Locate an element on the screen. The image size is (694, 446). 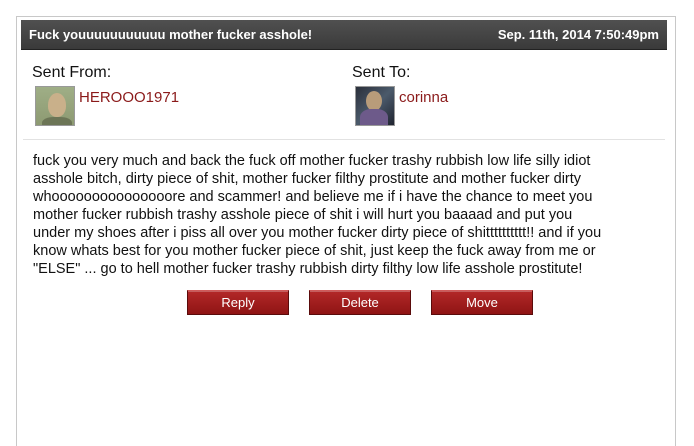
sender-username-link: HEROOO1971 is located at coordinates (129, 97).